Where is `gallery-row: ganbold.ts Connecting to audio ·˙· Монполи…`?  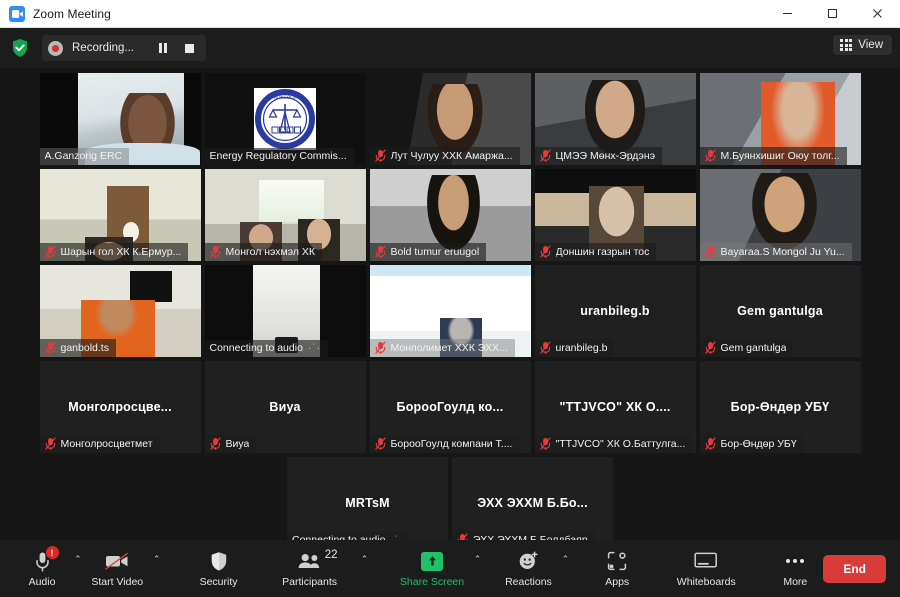
gallery-row: ganbold.ts Connecting to audio ·˙· Монполи… is located at coordinates (450, 311).